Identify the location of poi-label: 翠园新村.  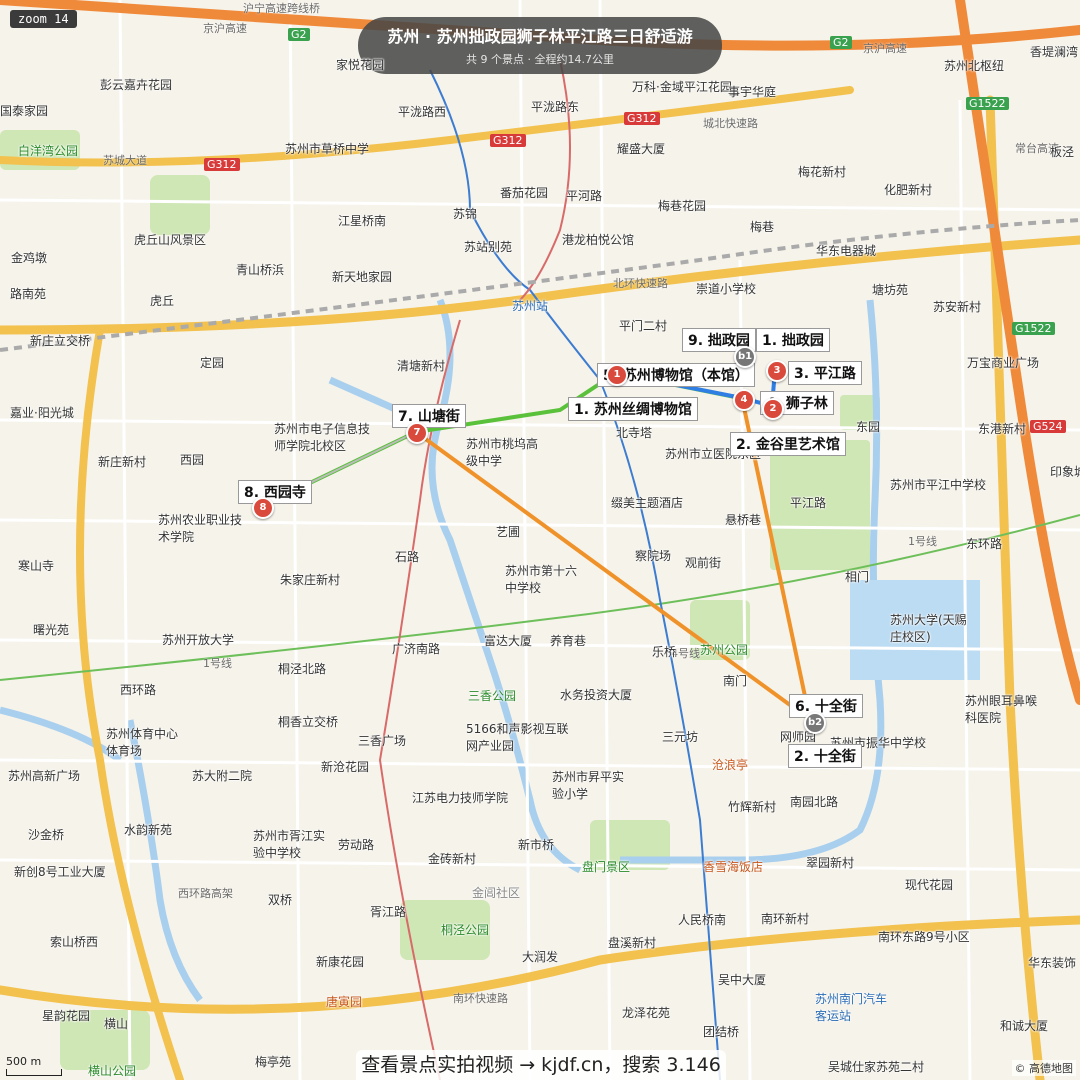
(830, 863).